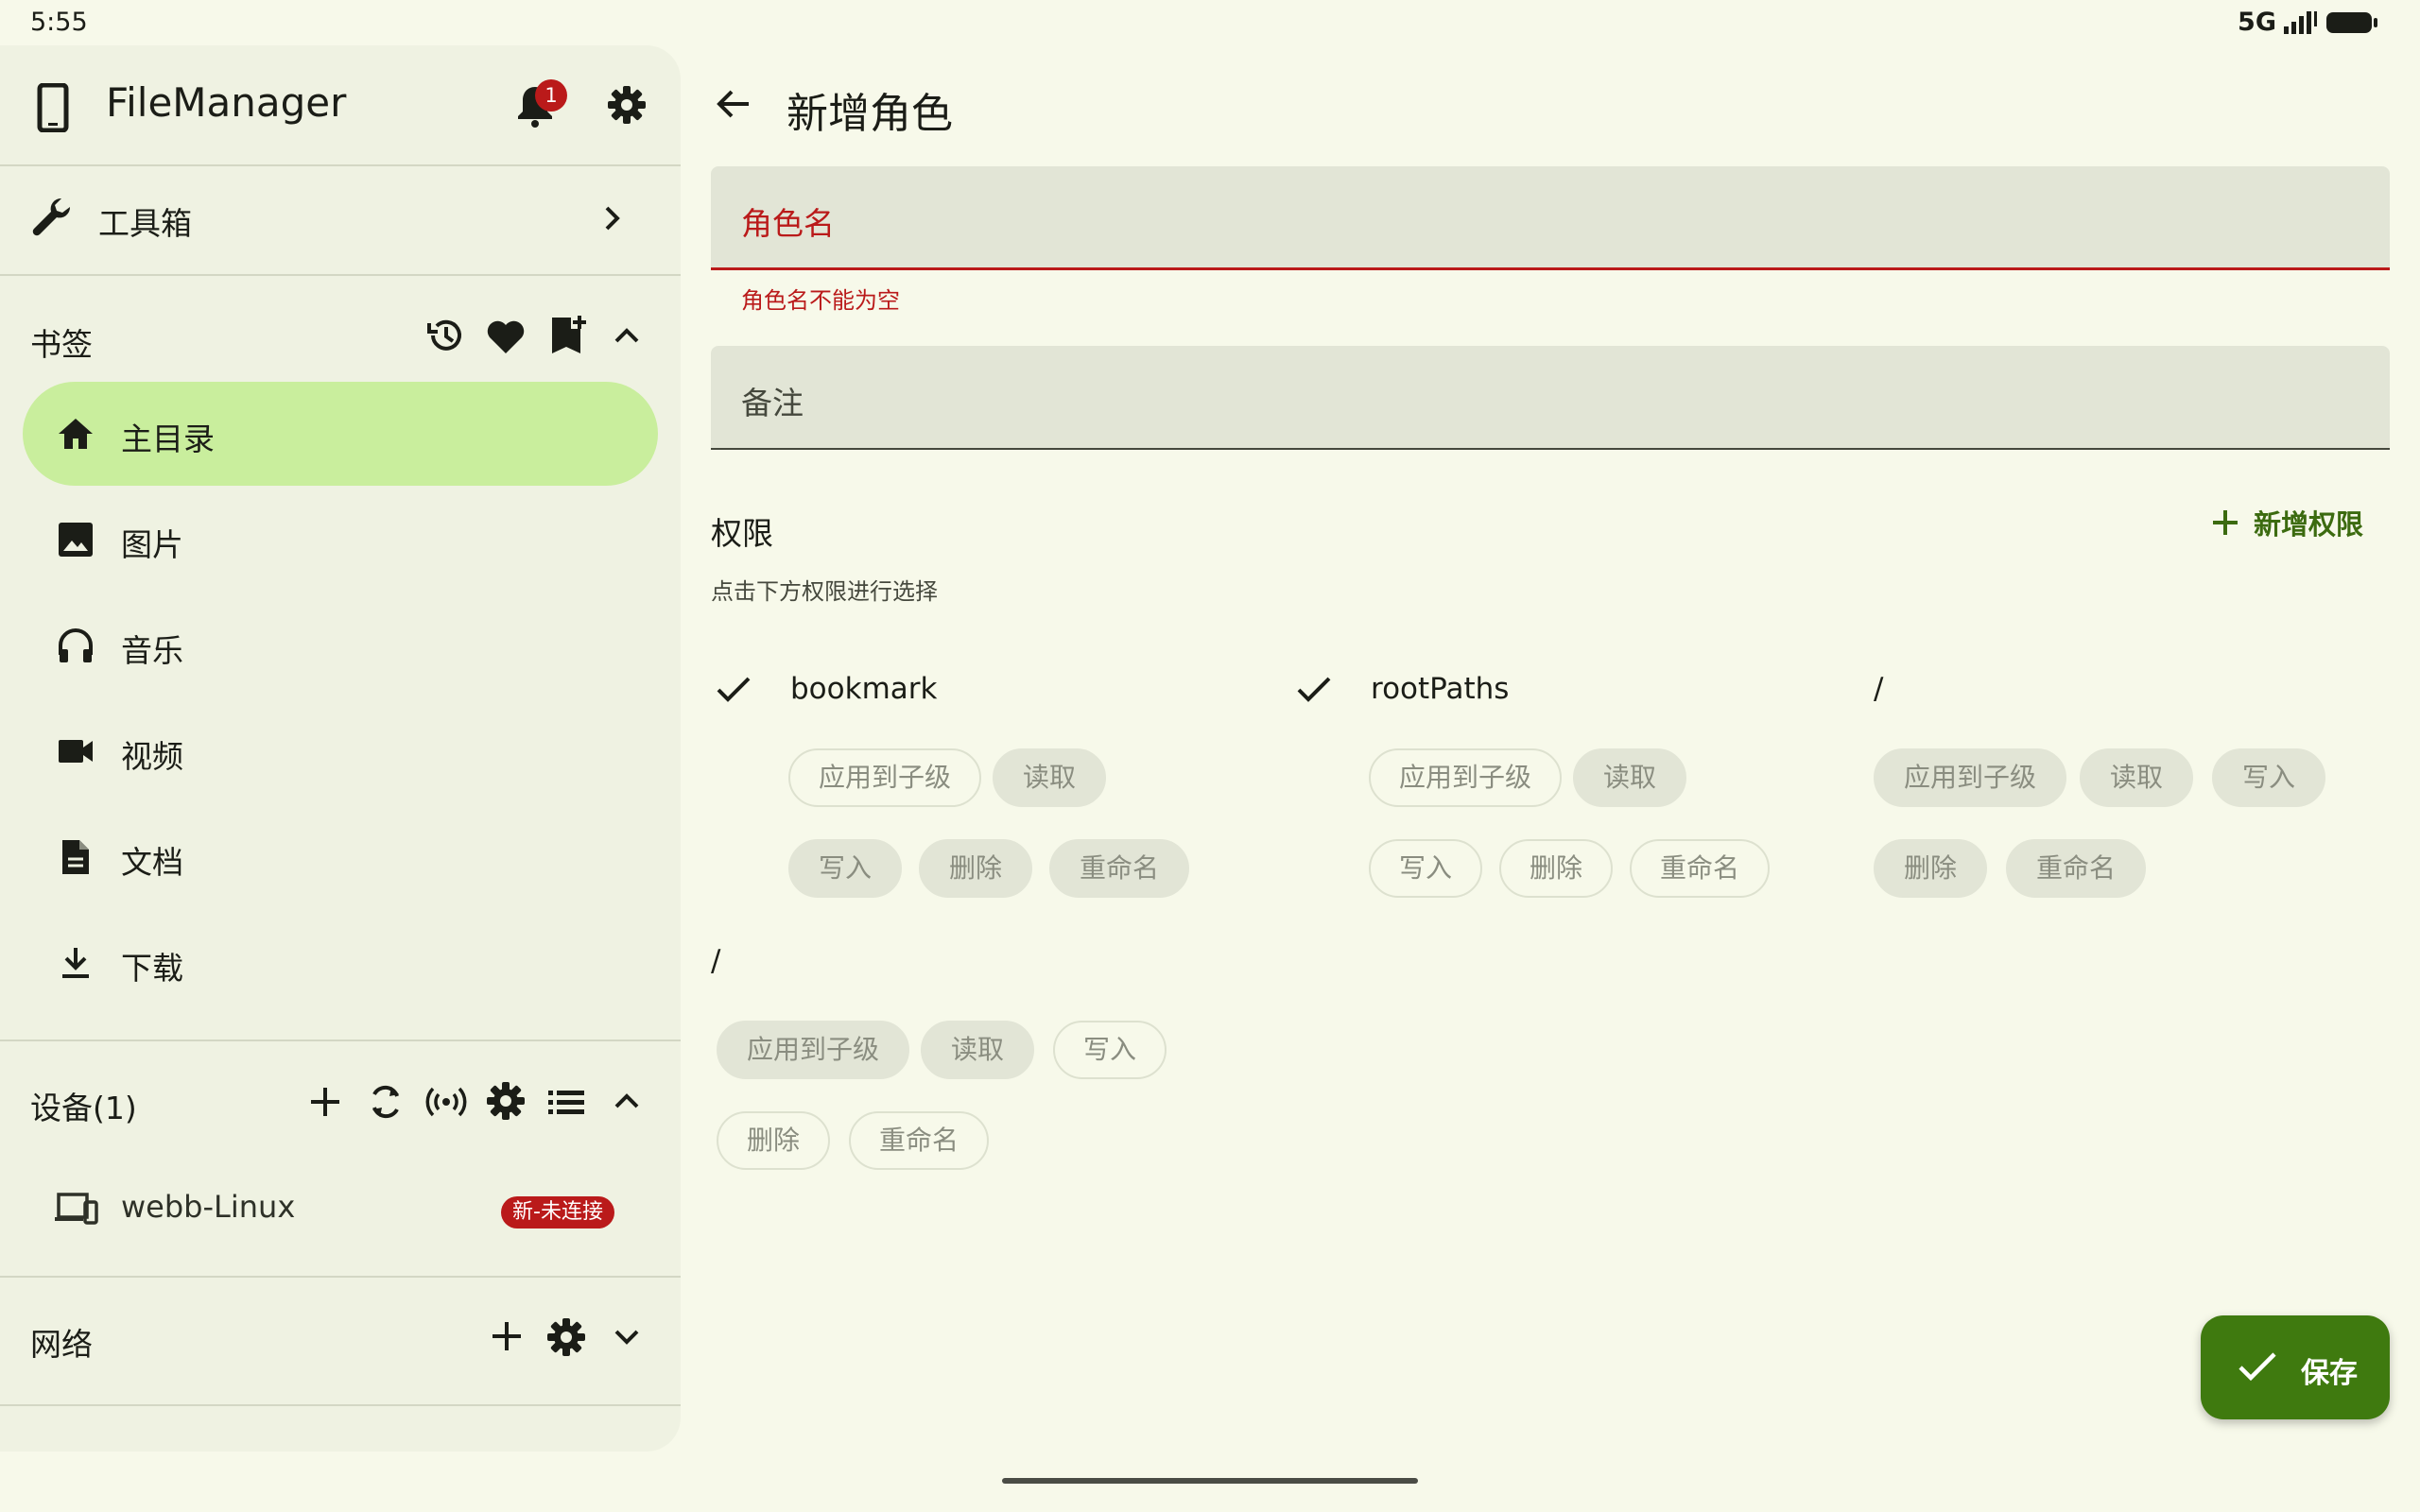  What do you see at coordinates (446, 1102) in the screenshot?
I see `broadcast-icon` at bounding box center [446, 1102].